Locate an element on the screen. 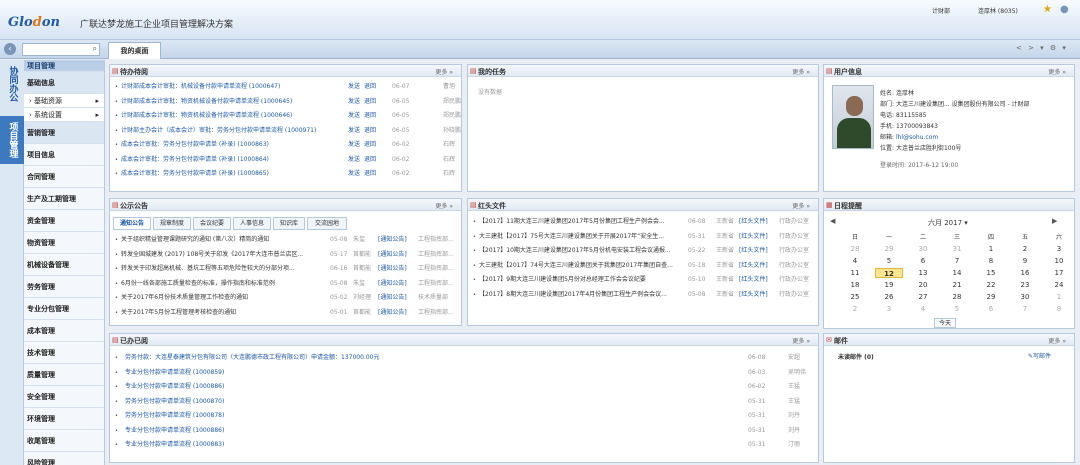 This screenshot has width=1080, height=465. current-user: 连厚林 (8035) is located at coordinates (998, 10).